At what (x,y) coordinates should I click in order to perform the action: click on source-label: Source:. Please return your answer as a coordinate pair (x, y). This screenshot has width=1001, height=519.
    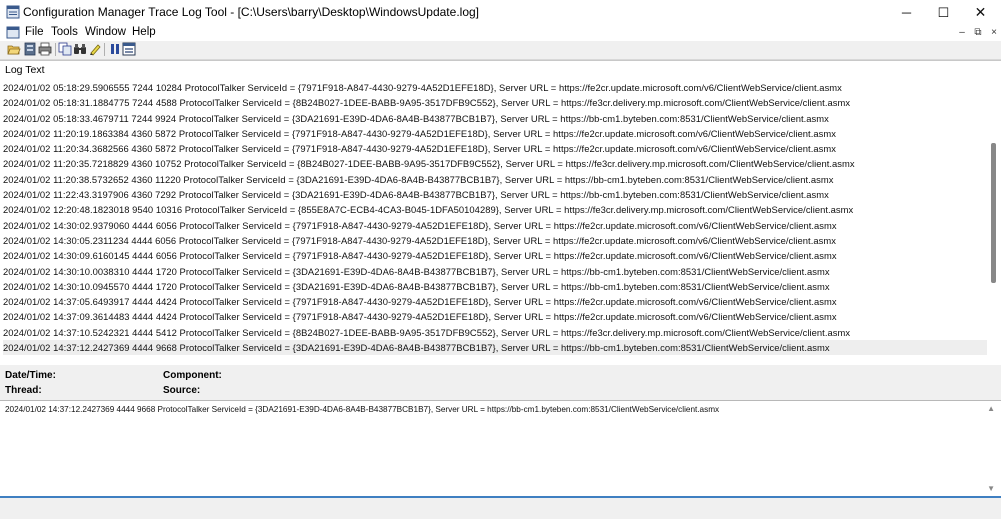
    Looking at the image, I should click on (182, 390).